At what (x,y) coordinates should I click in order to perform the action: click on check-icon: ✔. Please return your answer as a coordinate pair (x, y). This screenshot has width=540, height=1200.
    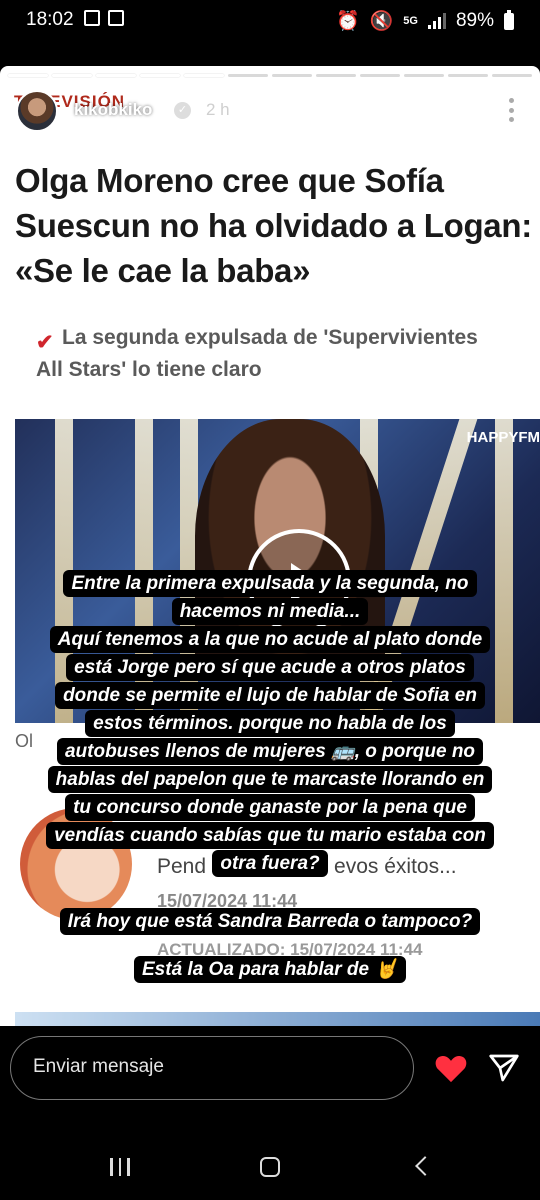
    Looking at the image, I should click on (45, 342).